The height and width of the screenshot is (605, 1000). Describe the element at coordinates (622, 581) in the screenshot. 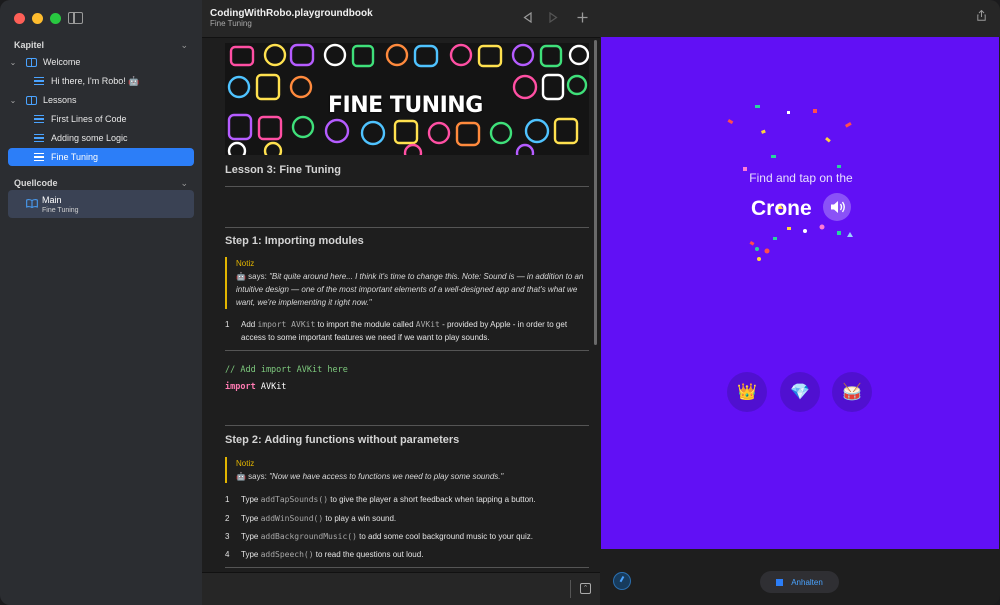

I see `speed-gauge-icon` at that location.